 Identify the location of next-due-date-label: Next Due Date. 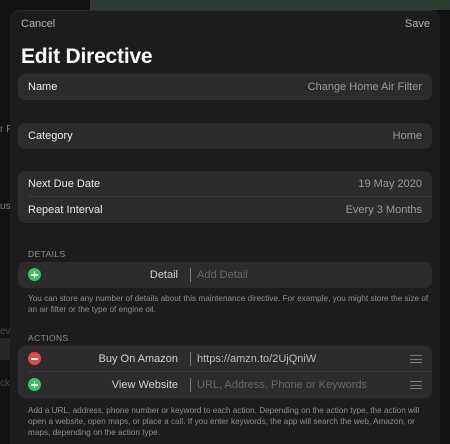
(64, 184).